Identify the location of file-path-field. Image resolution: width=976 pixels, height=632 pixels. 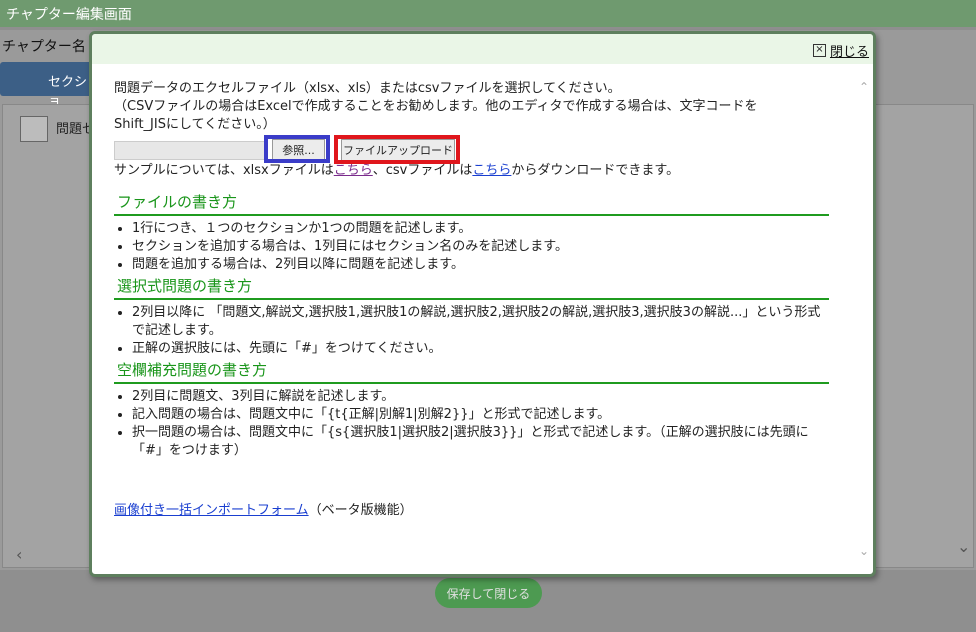
(190, 150).